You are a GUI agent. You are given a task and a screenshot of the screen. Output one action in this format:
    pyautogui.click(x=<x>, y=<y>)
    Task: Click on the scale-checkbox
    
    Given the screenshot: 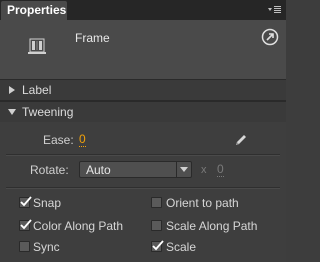 What is the action you would take?
    pyautogui.click(x=157, y=246)
    